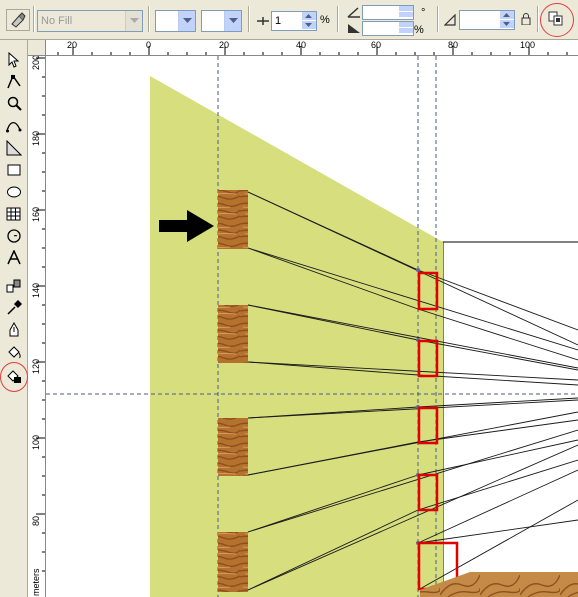 This screenshot has height=597, width=578. I want to click on rectangle-icon, so click(14, 170).